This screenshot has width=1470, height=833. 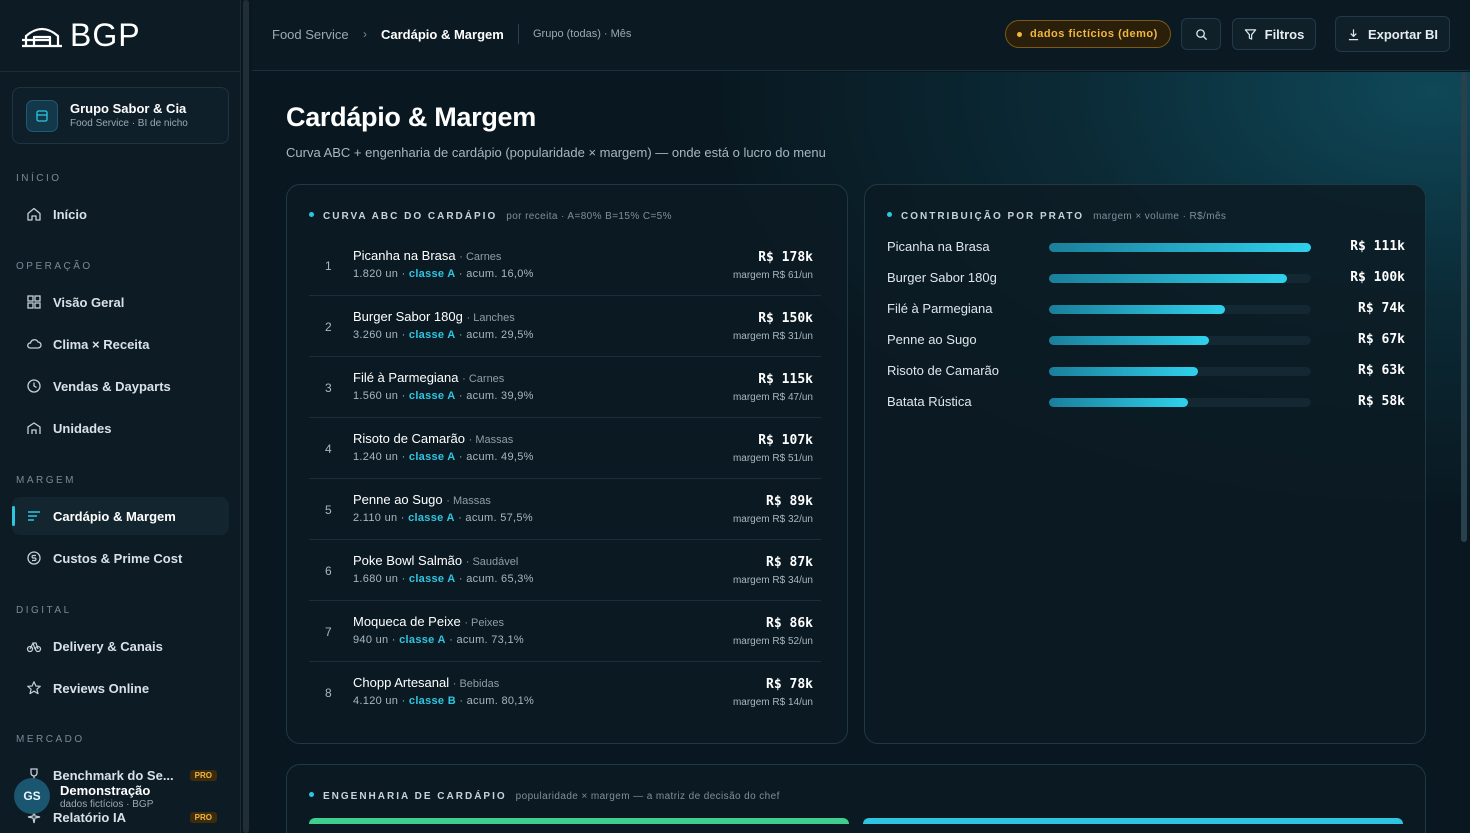 I want to click on sidebar-item-unidades: Unidades, so click(x=120, y=428).